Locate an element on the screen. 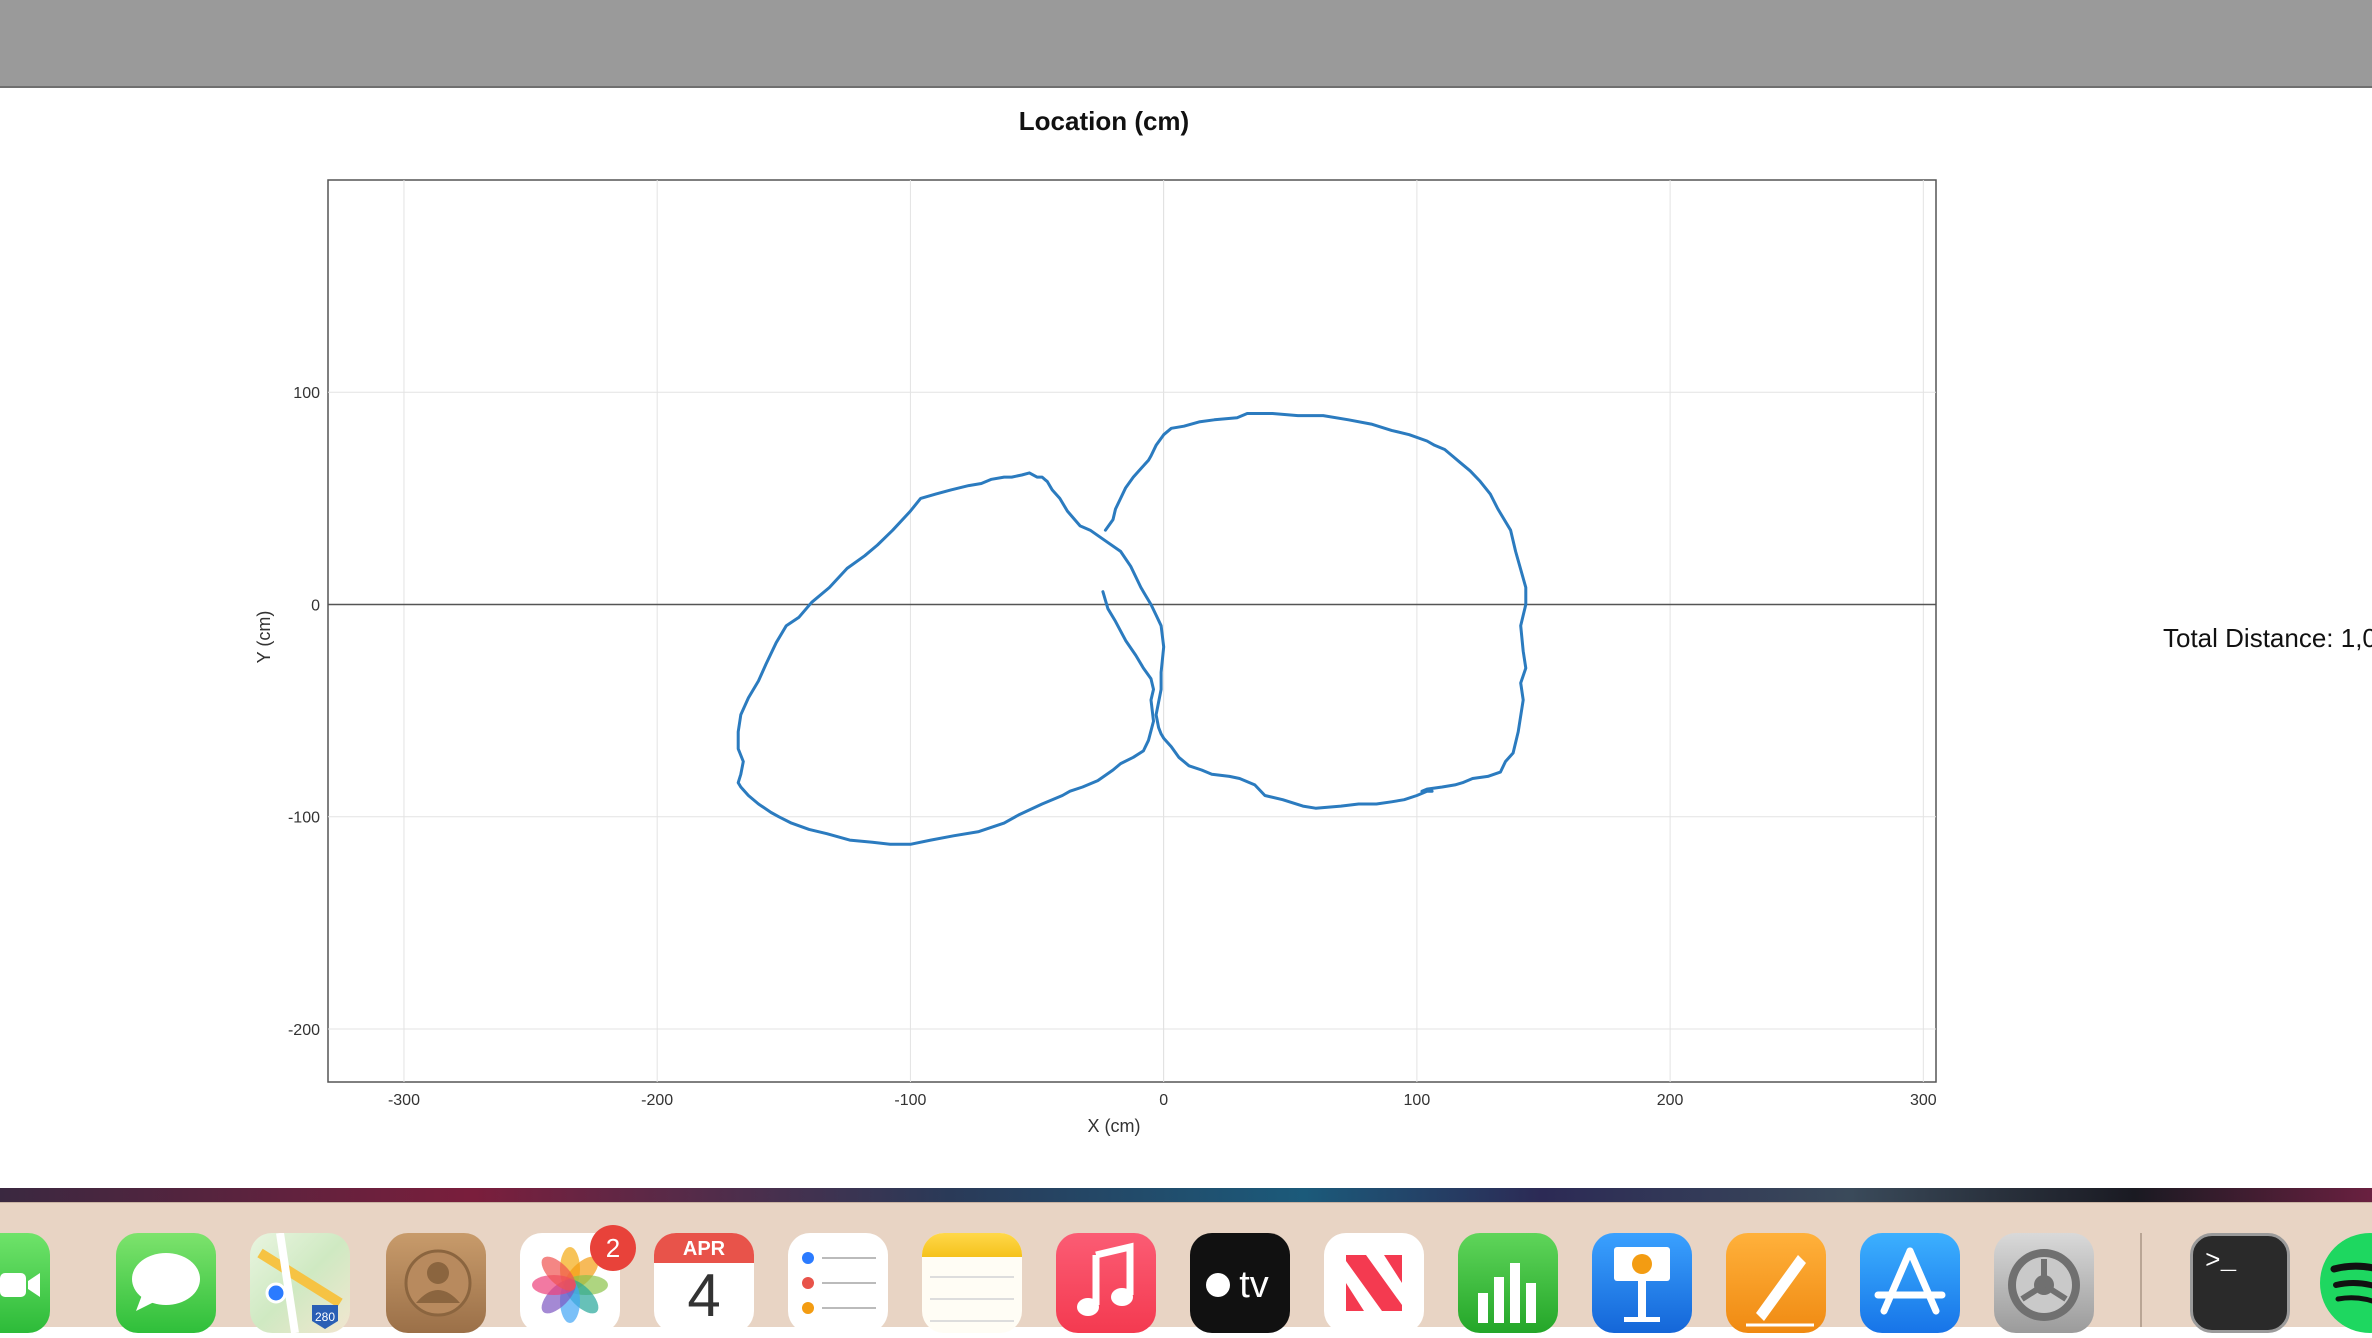 Image resolution: width=2372 pixels, height=1338 pixels. keynote-icon is located at coordinates (1642, 1283).